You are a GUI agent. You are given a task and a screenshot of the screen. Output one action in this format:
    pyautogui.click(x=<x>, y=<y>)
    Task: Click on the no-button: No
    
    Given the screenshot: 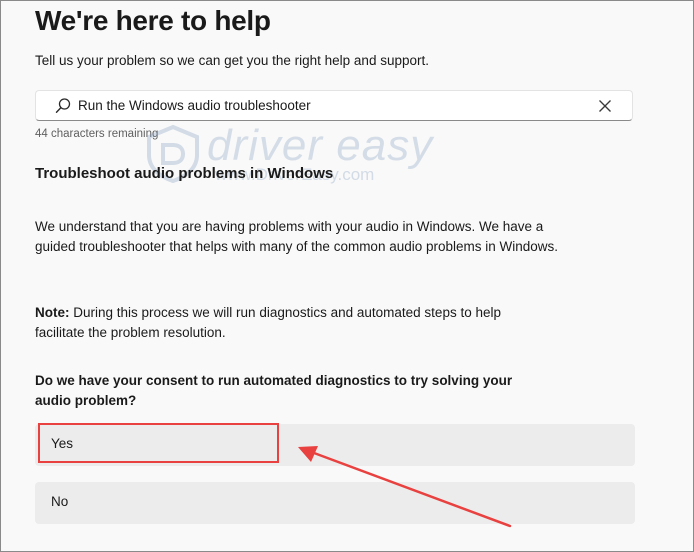 What is the action you would take?
    pyautogui.click(x=335, y=503)
    